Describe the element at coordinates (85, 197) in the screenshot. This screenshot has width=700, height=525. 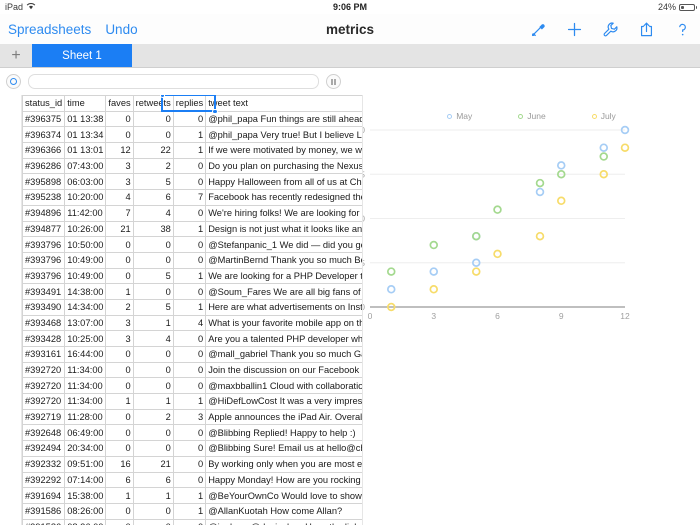
I see `cell-time: 10:20:00` at that location.